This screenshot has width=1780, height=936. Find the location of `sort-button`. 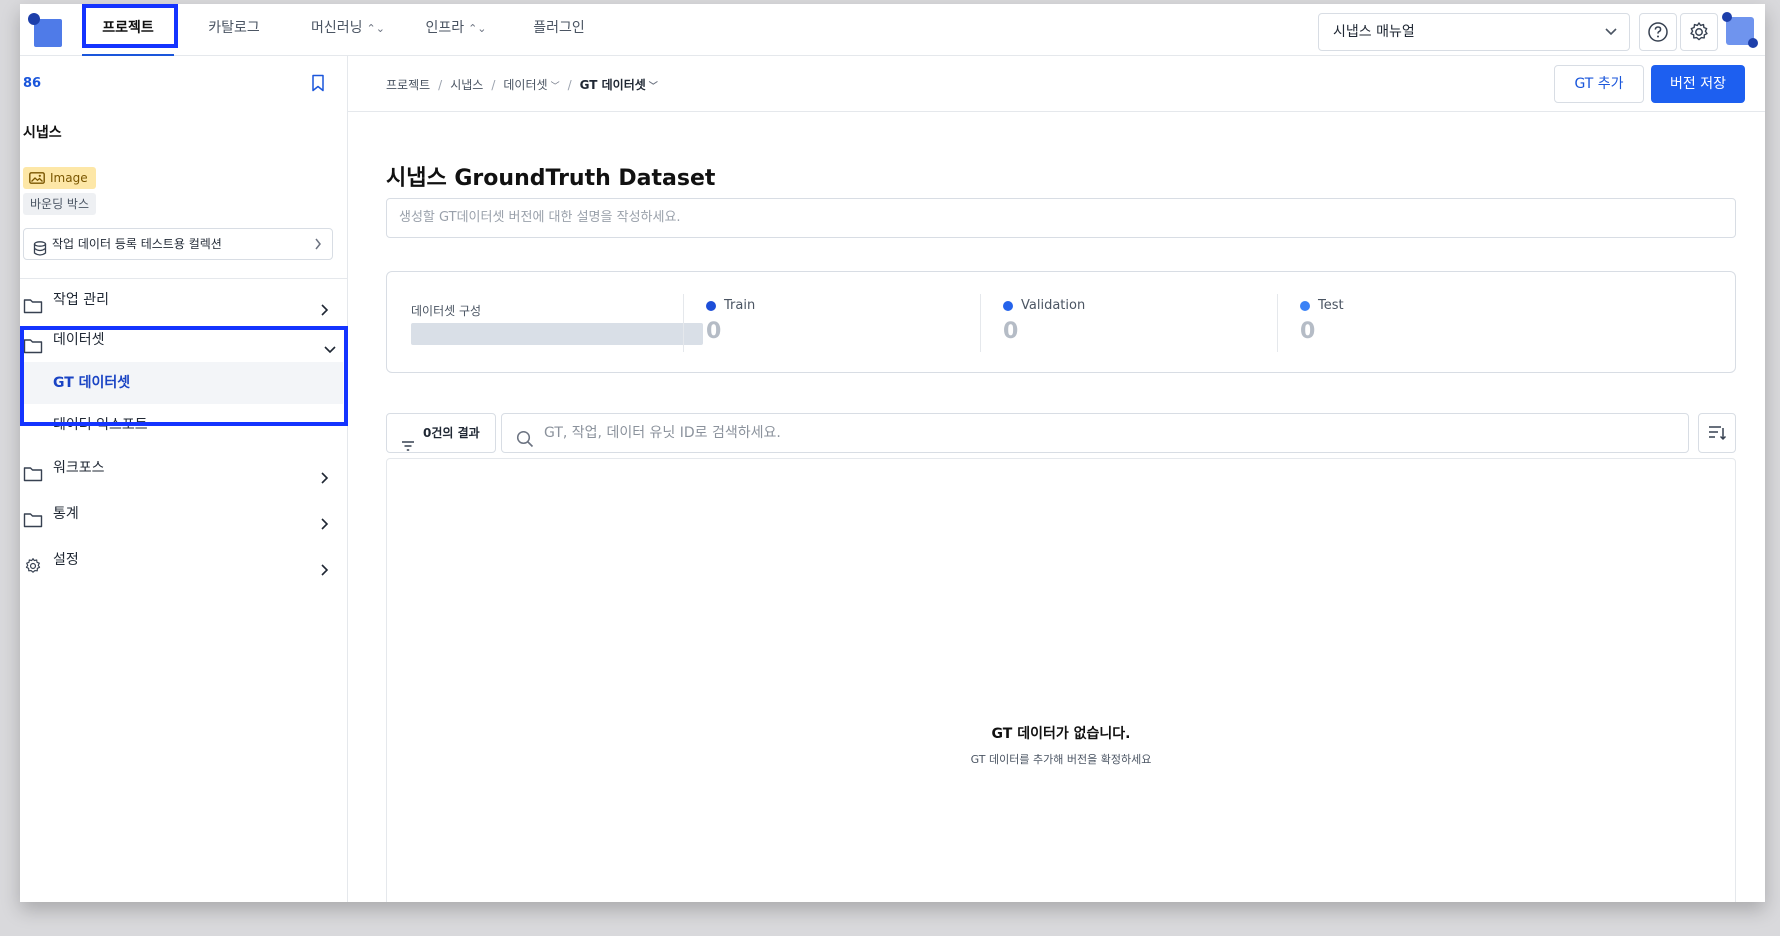

sort-button is located at coordinates (1717, 433).